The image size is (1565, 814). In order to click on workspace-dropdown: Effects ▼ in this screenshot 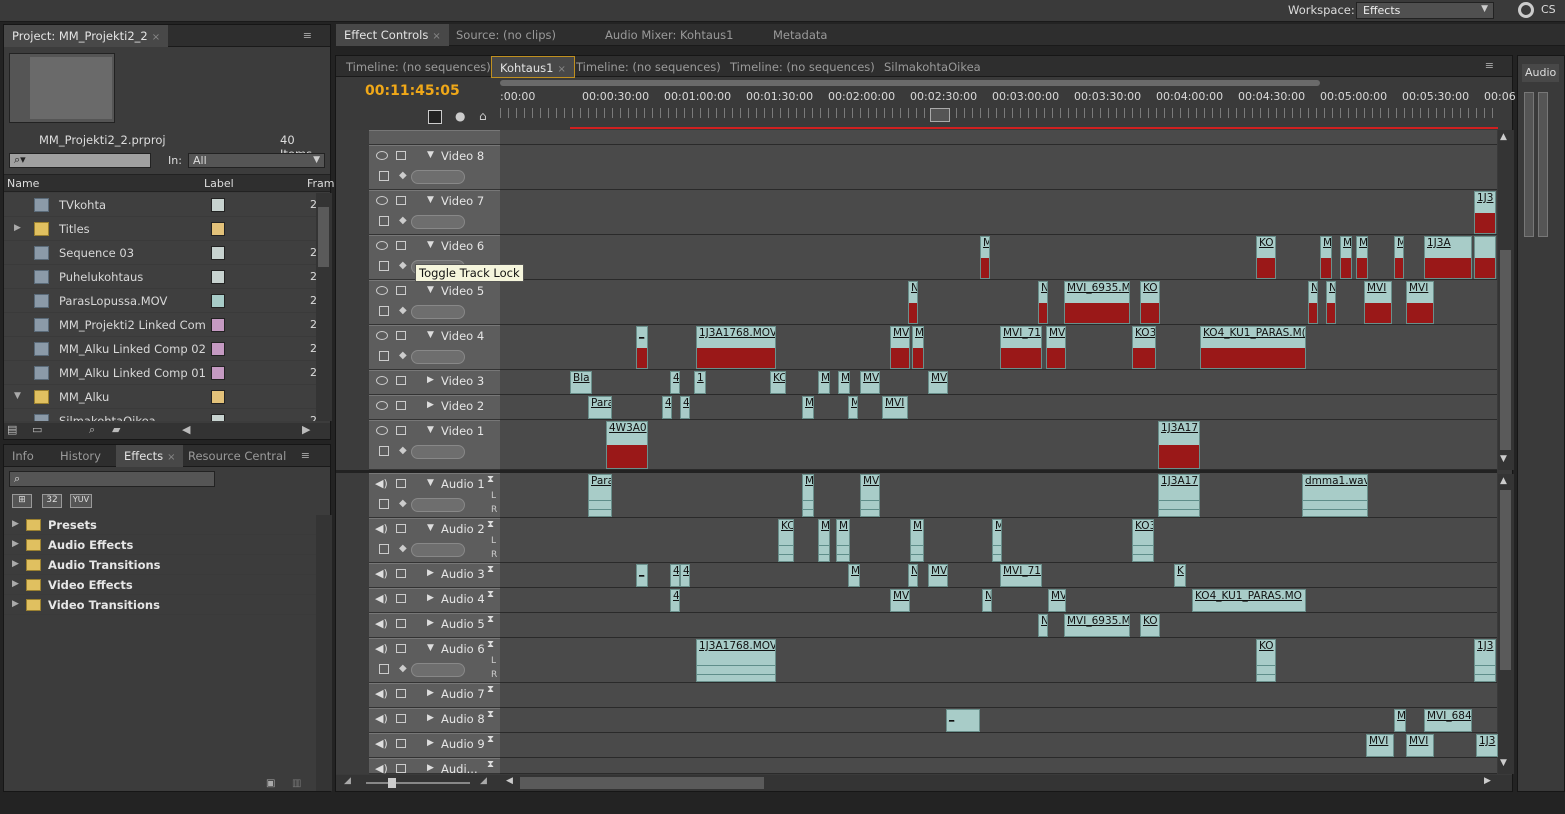, I will do `click(1425, 10)`.